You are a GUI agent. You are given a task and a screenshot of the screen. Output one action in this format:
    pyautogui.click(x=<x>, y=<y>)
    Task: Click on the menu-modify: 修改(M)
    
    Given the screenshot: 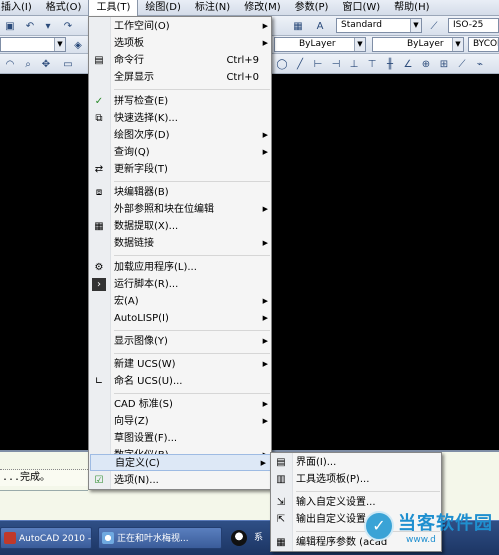 What is the action you would take?
    pyautogui.click(x=262, y=8)
    